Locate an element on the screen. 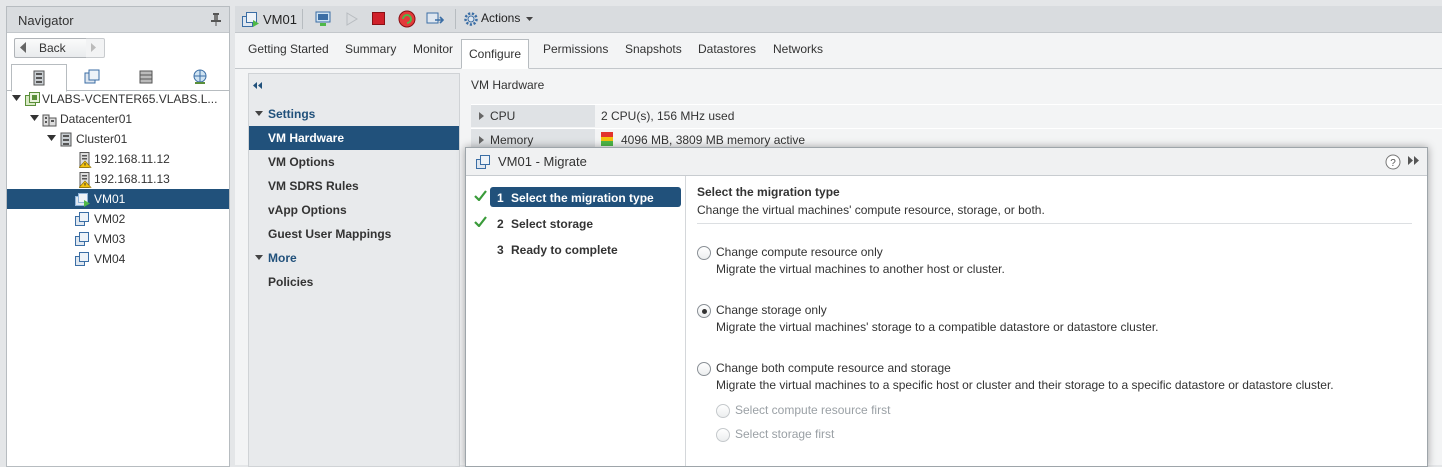 Image resolution: width=1442 pixels, height=467 pixels. tree-item-cluster: Cluster01 is located at coordinates (118, 139).